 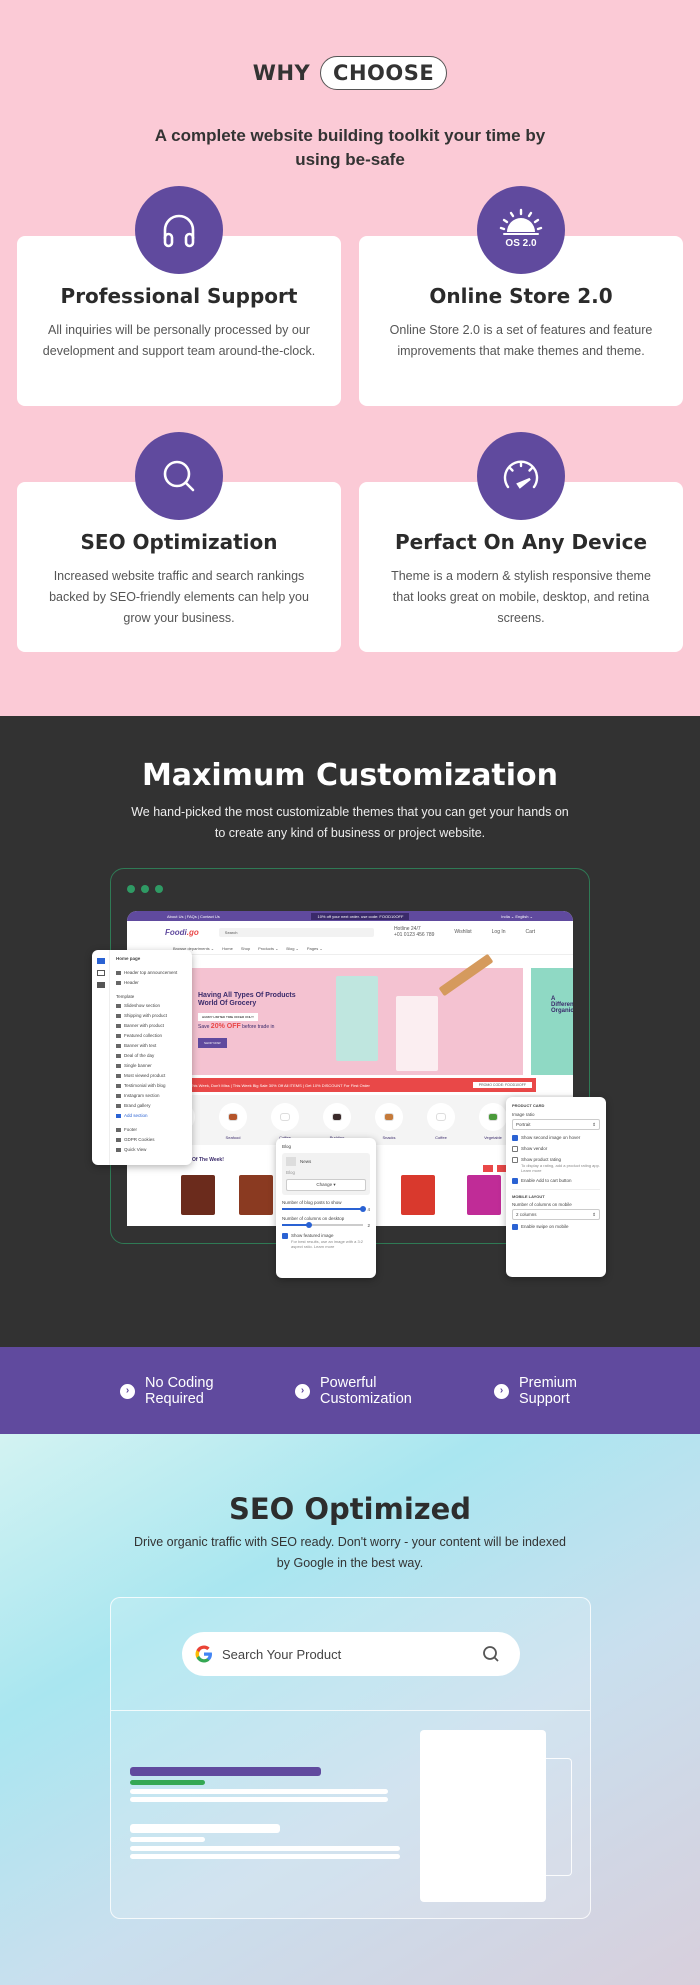 What do you see at coordinates (133, 1105) in the screenshot?
I see `section-item: Brand gallery` at bounding box center [133, 1105].